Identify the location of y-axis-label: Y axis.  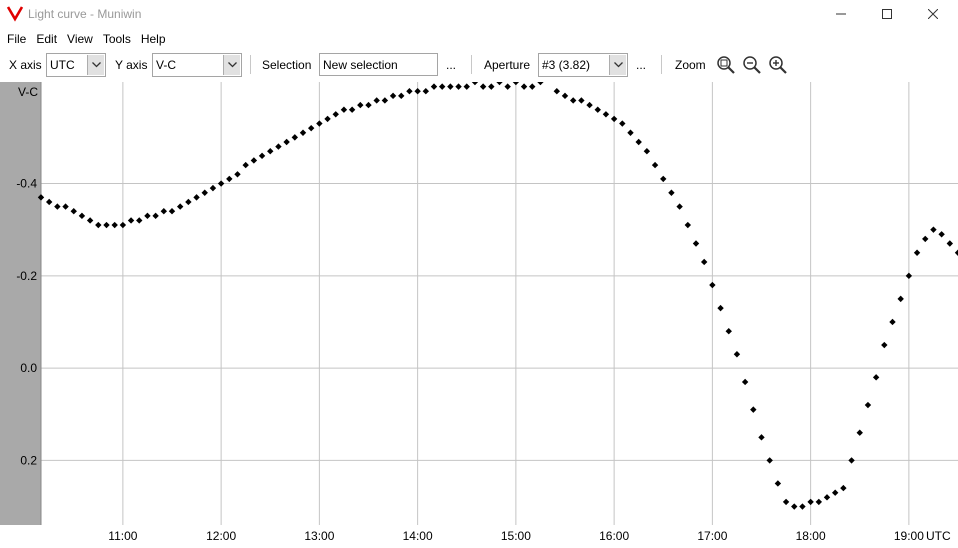
(131, 65).